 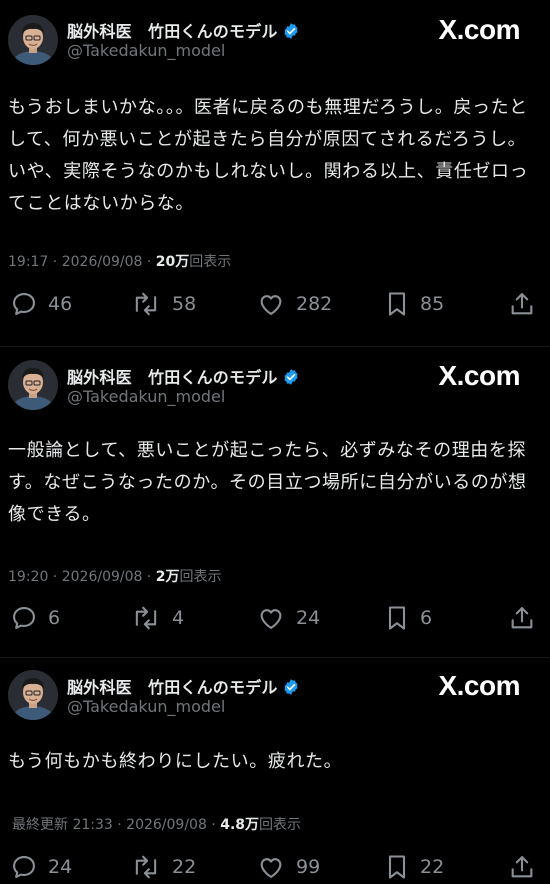 I want to click on tweet-meta: 最終更新 21:33 · 2026/09/08 · 4.8万回表示, so click(x=157, y=825).